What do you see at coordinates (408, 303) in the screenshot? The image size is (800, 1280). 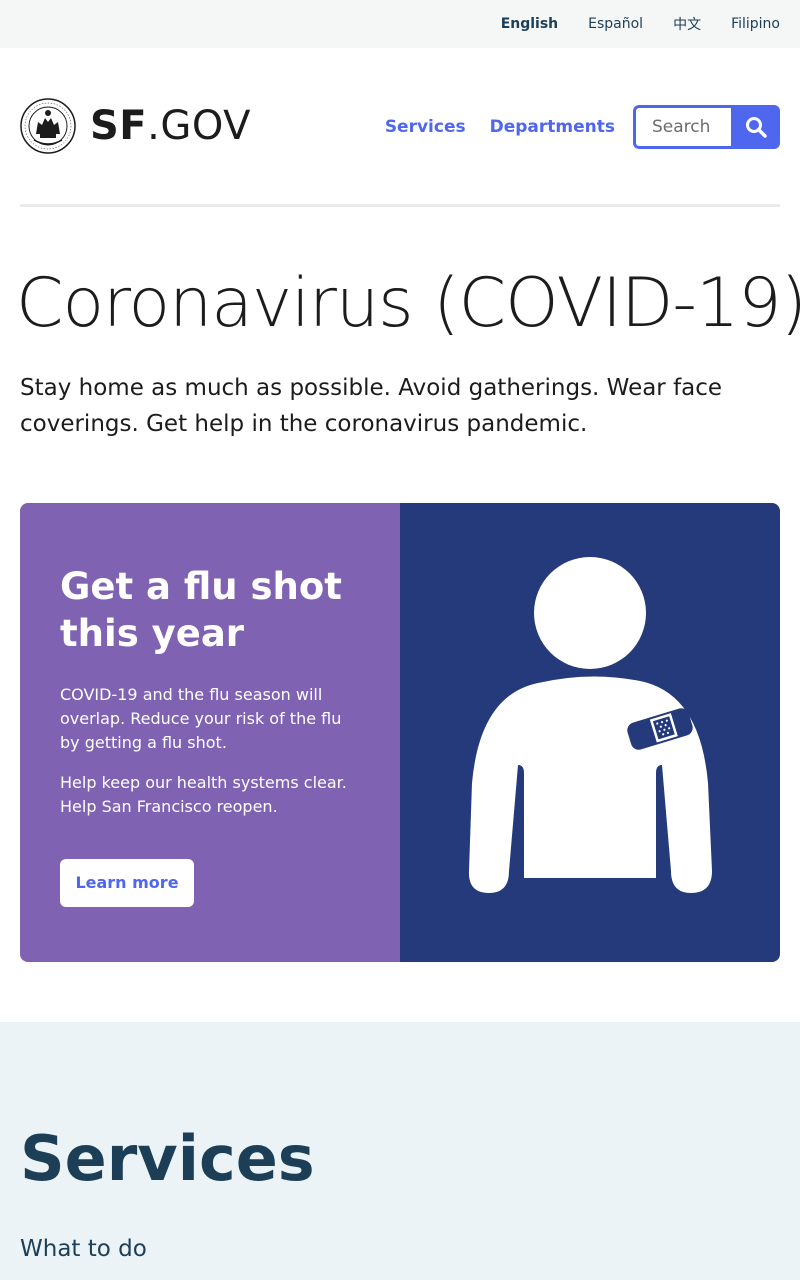 I see `page-title: Coronavirus (COVID-19)` at bounding box center [408, 303].